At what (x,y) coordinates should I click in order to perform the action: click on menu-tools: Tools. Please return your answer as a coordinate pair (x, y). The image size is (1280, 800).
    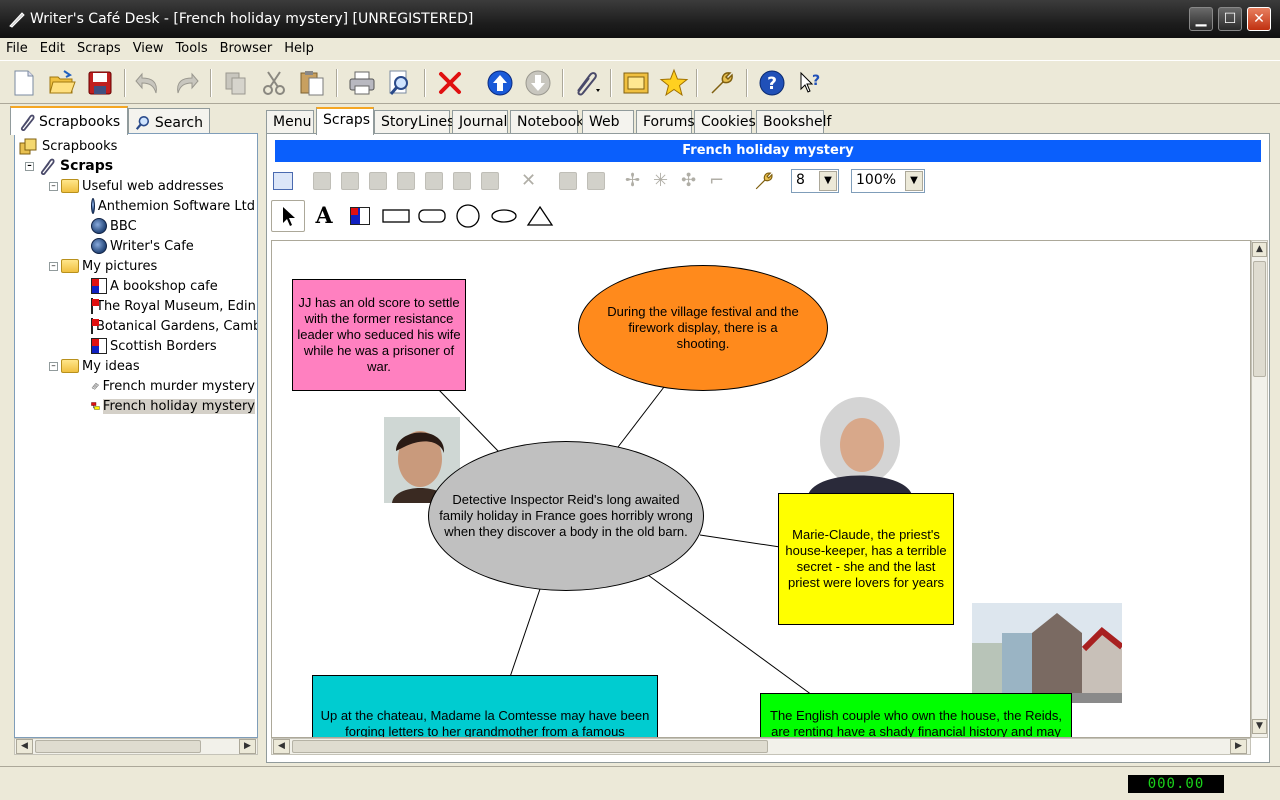
    Looking at the image, I should click on (192, 48).